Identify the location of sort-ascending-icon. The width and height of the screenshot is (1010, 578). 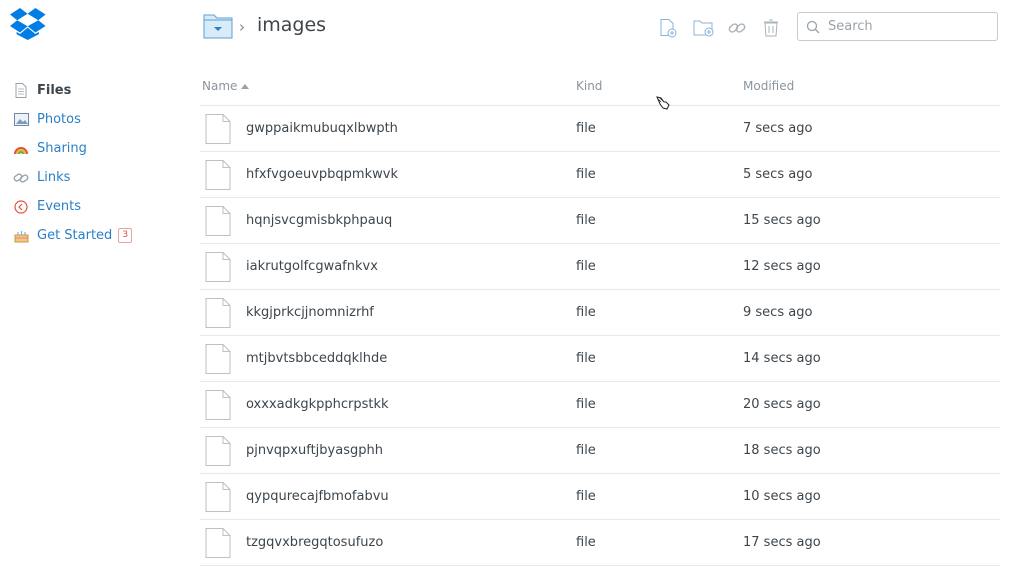
(245, 86).